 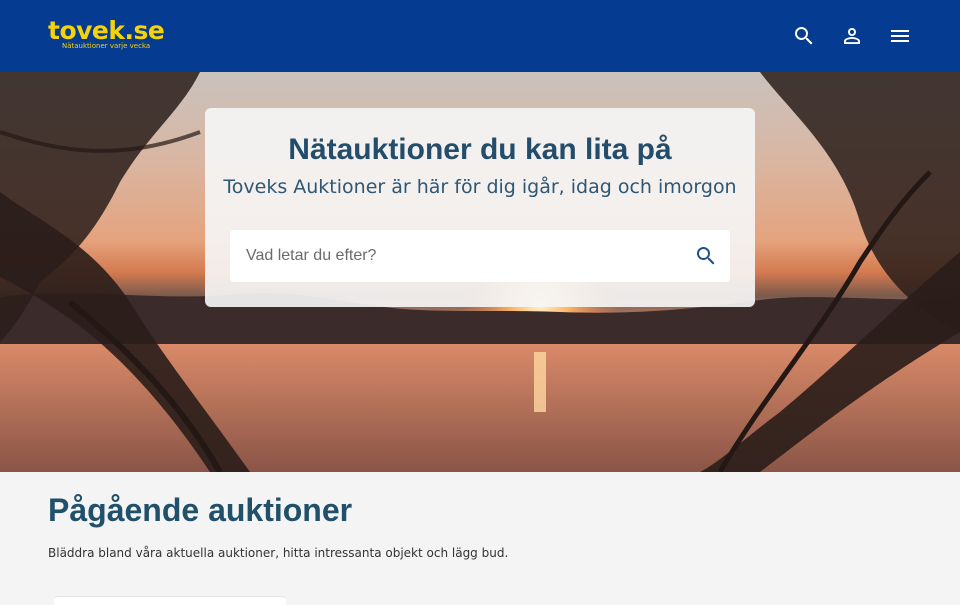 I want to click on top-navigation-bar: tovek.se Nätauktioner varje vecka, so click(x=480, y=36).